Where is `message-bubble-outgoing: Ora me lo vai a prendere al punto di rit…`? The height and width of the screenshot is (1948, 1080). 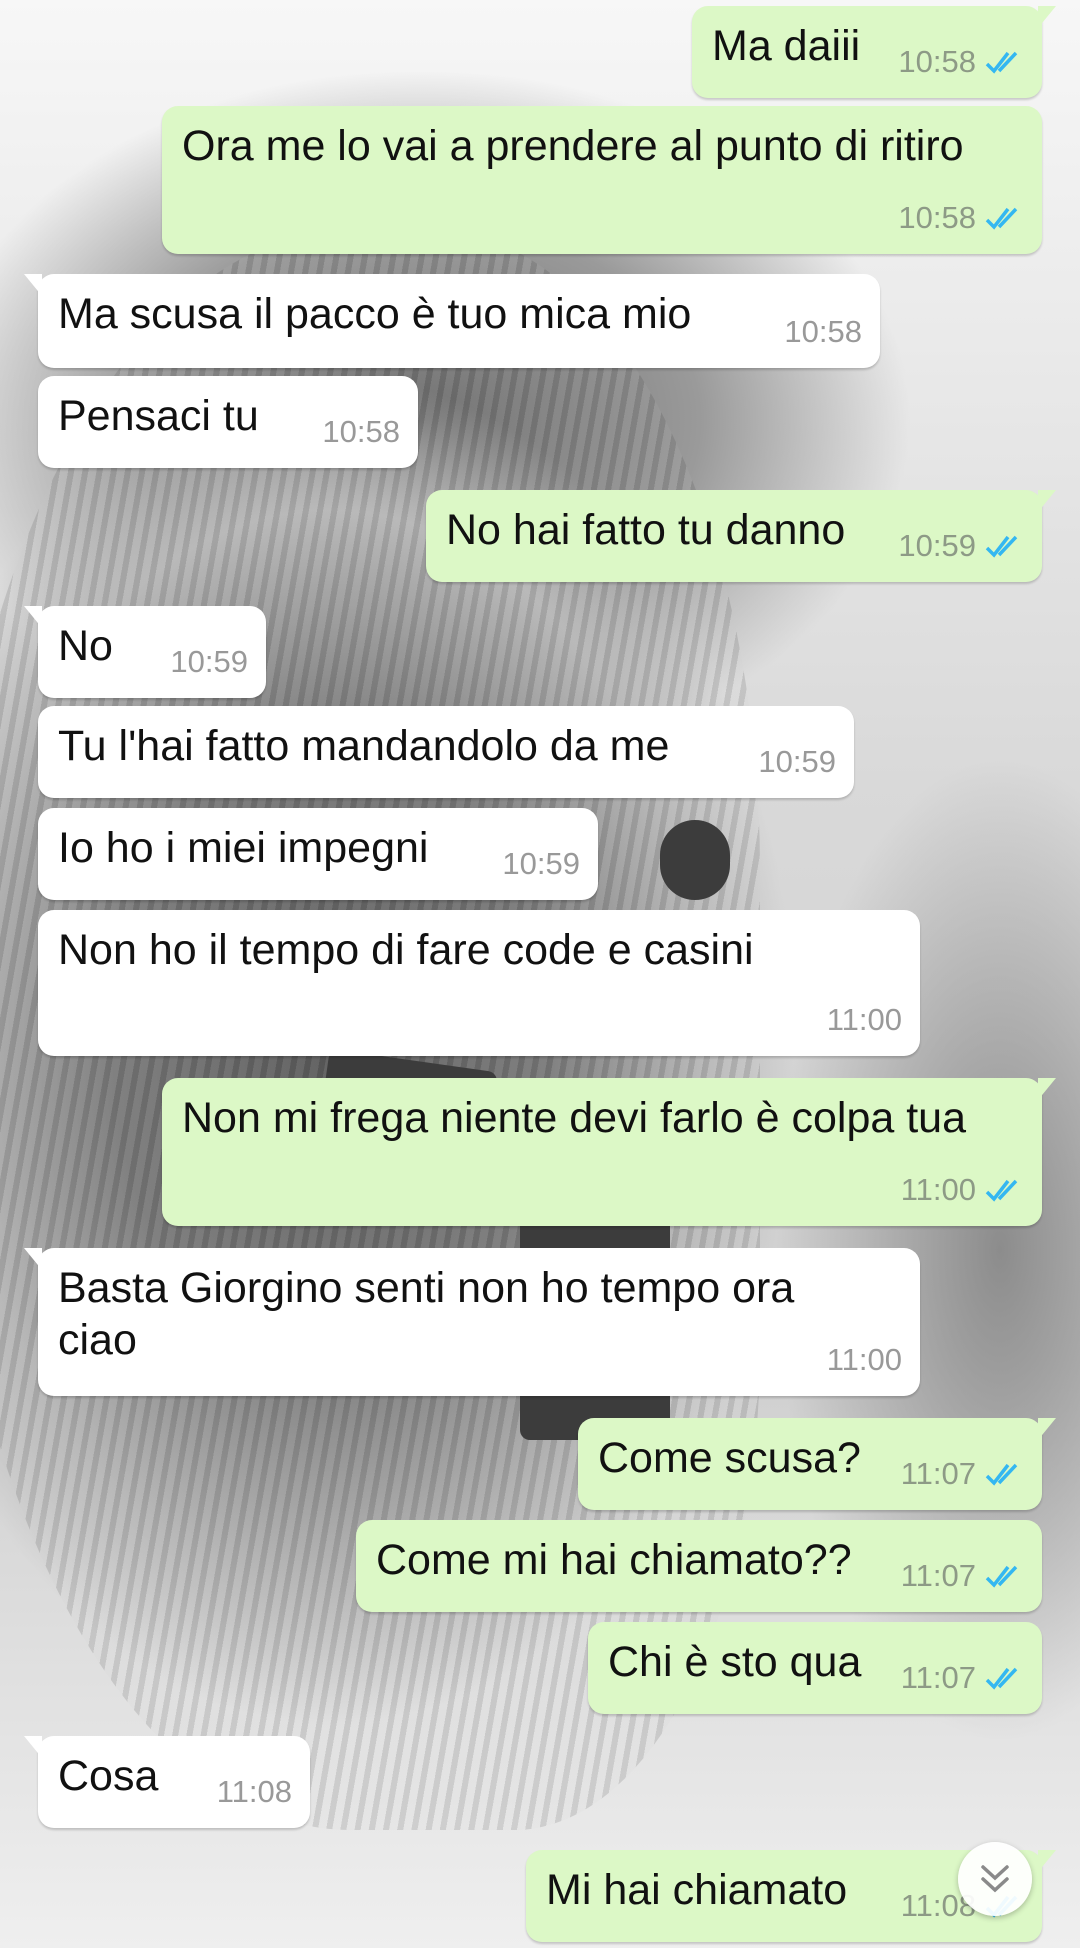
message-bubble-outgoing: Ora me lo vai a prendere al punto di rit… is located at coordinates (602, 180).